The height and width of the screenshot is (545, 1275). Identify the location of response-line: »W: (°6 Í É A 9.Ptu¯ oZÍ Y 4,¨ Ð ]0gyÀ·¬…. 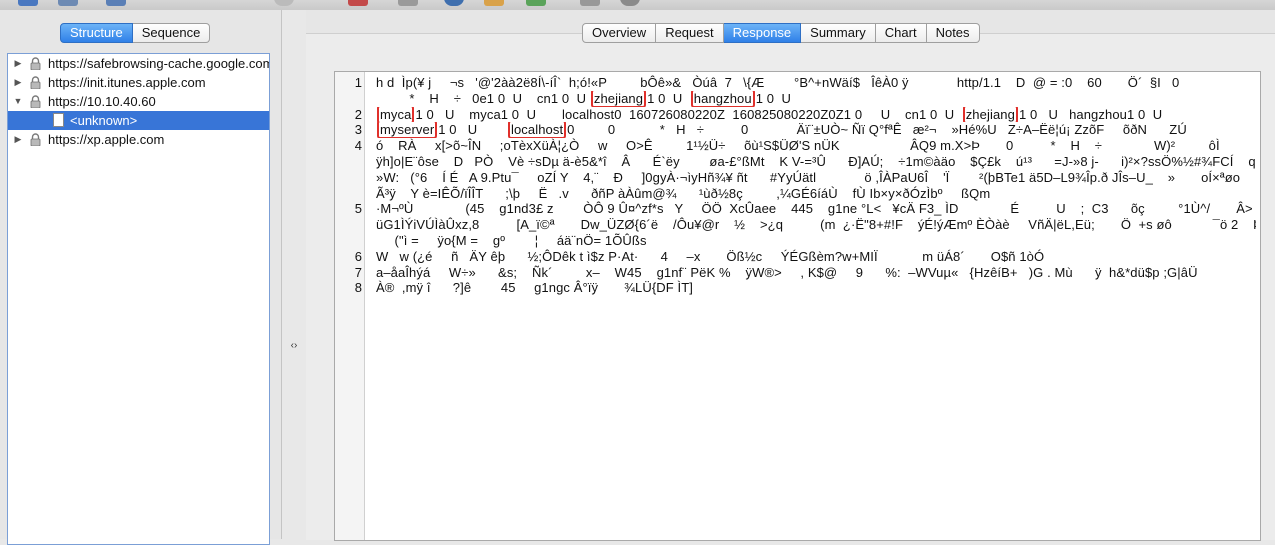
(816, 178).